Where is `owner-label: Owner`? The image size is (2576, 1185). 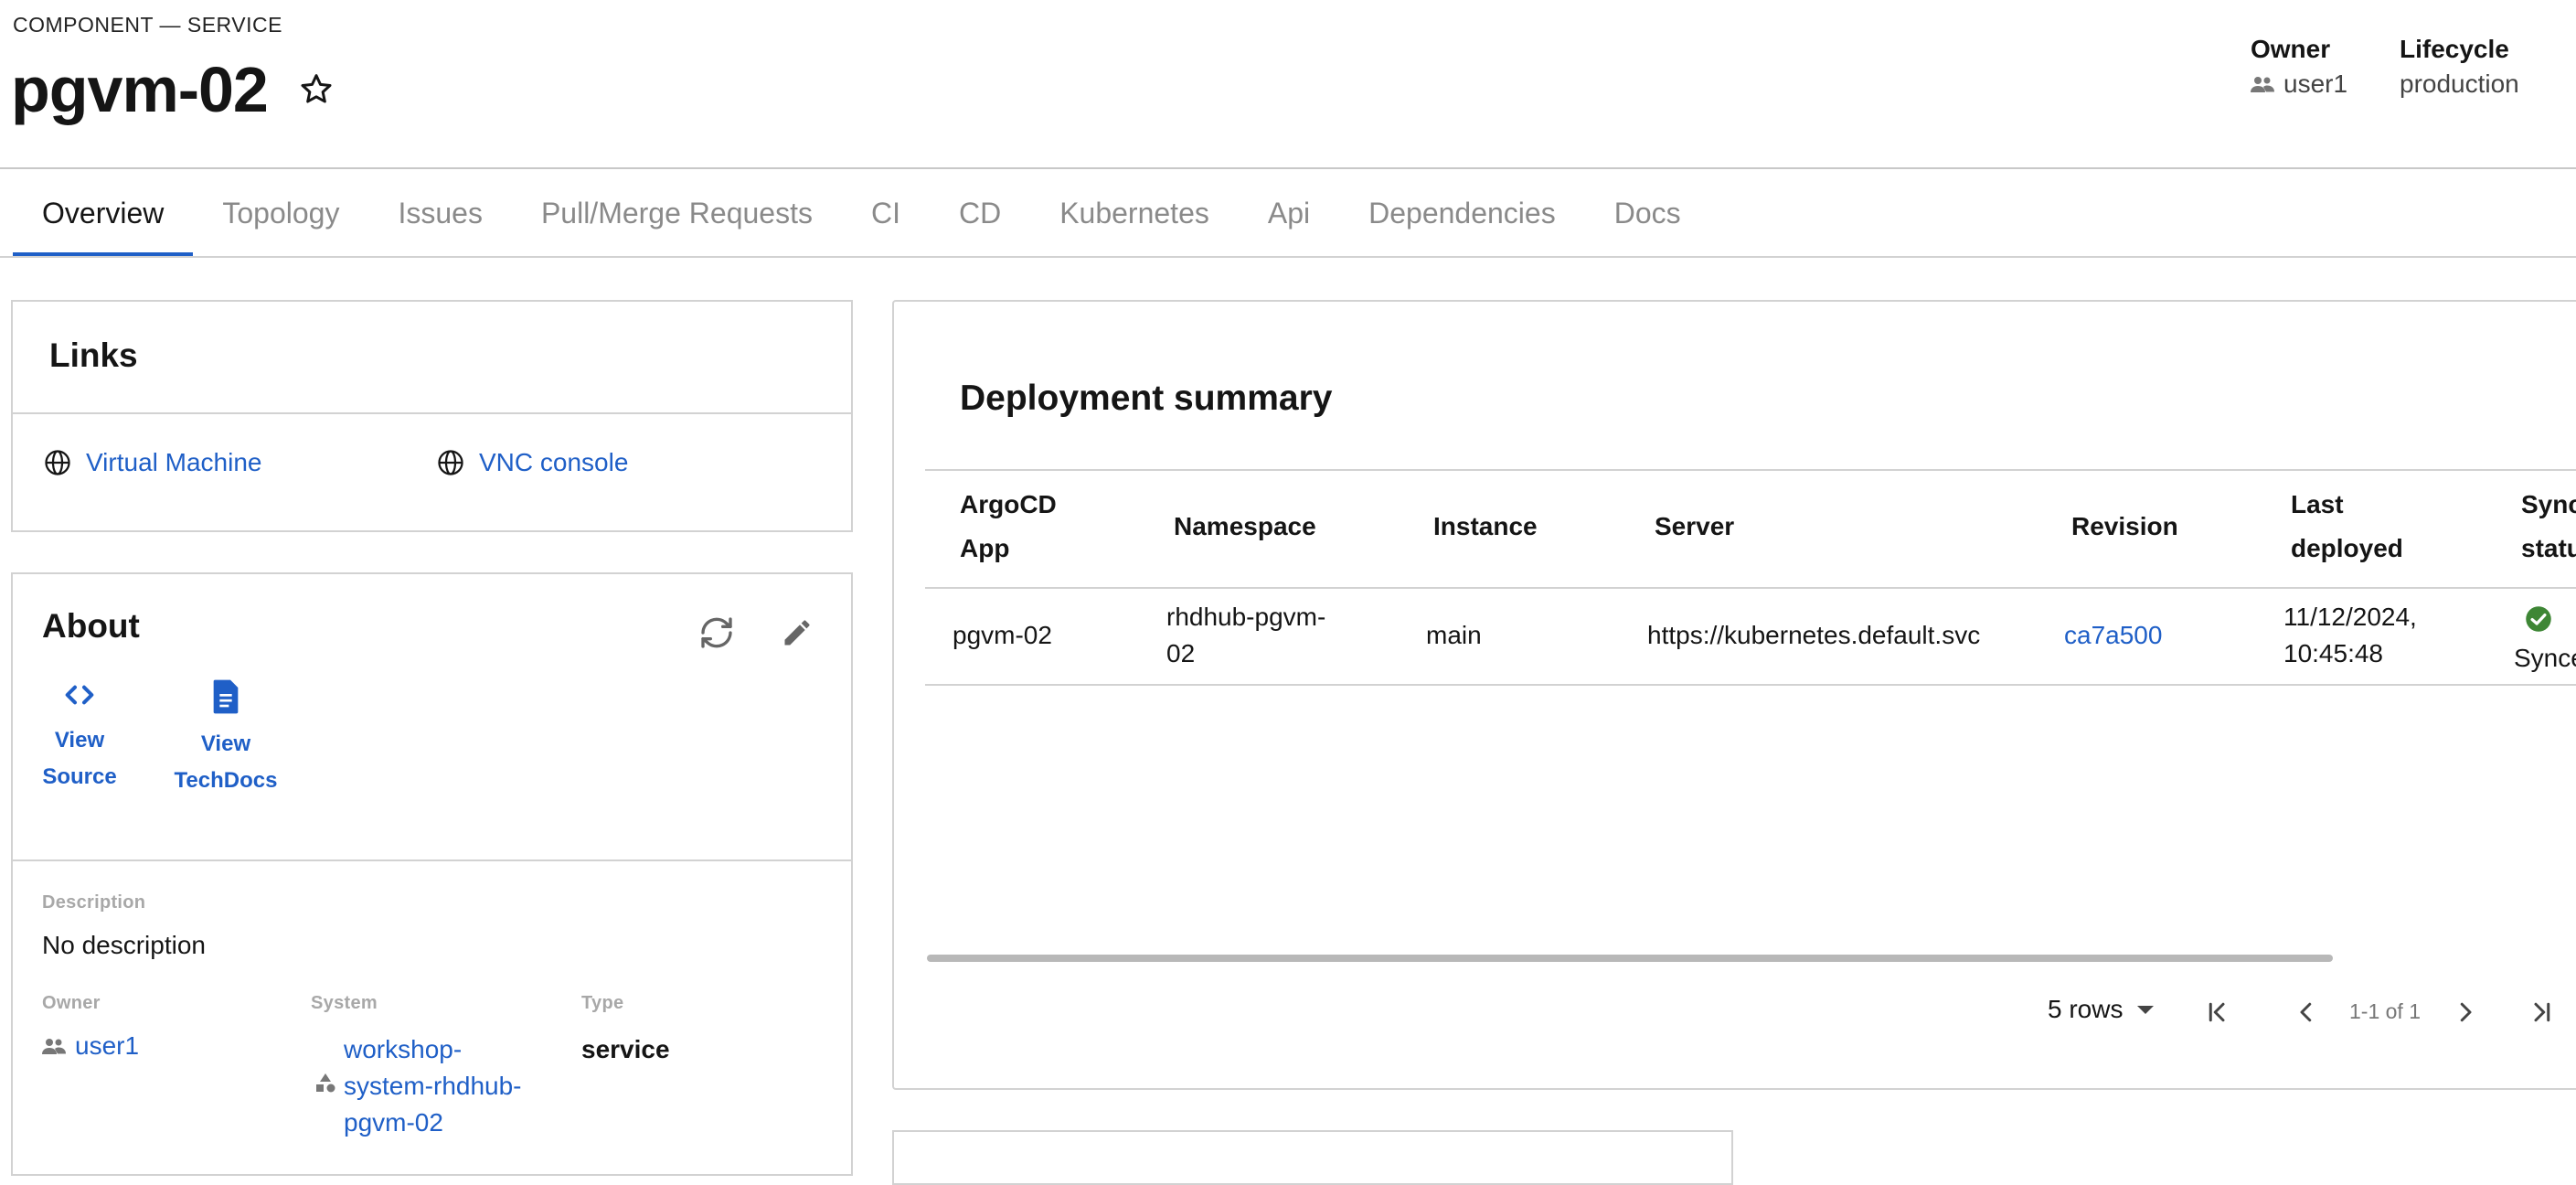 owner-label: Owner is located at coordinates (2291, 49).